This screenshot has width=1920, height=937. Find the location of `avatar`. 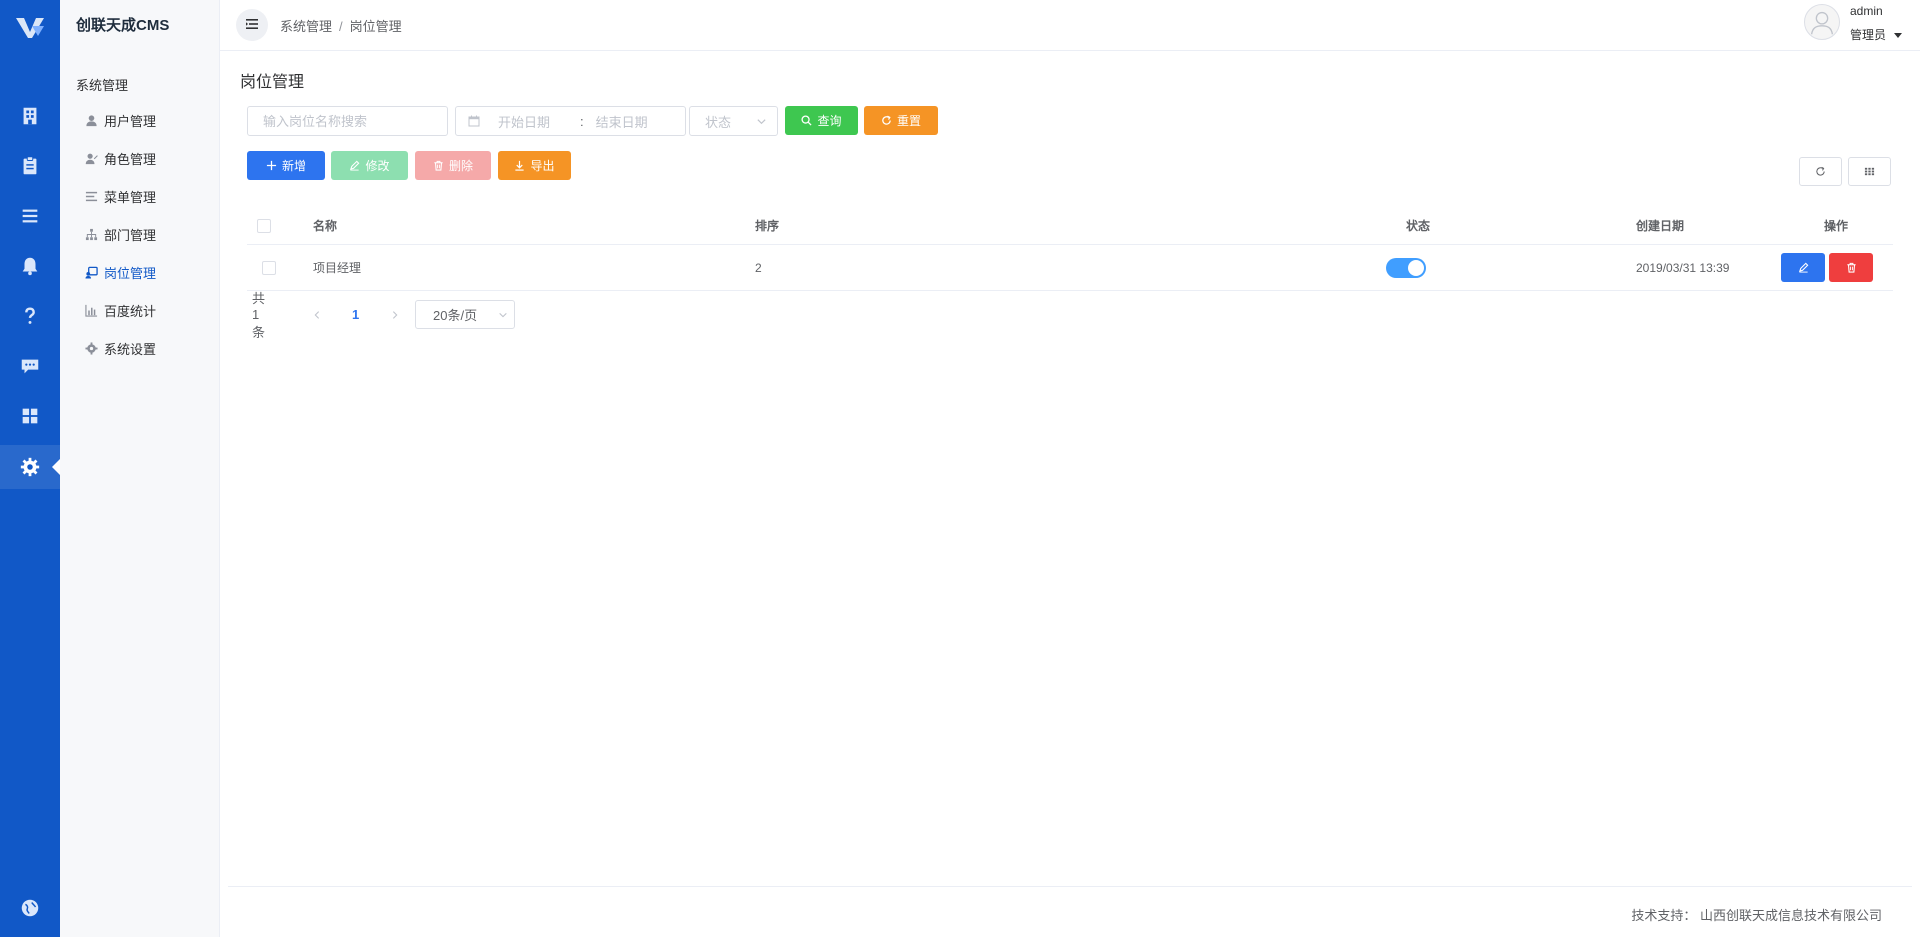

avatar is located at coordinates (1822, 22).